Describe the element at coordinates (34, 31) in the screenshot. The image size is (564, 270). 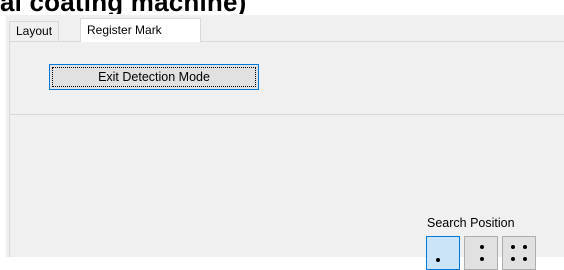
I see `tab-layout: Layout` at that location.